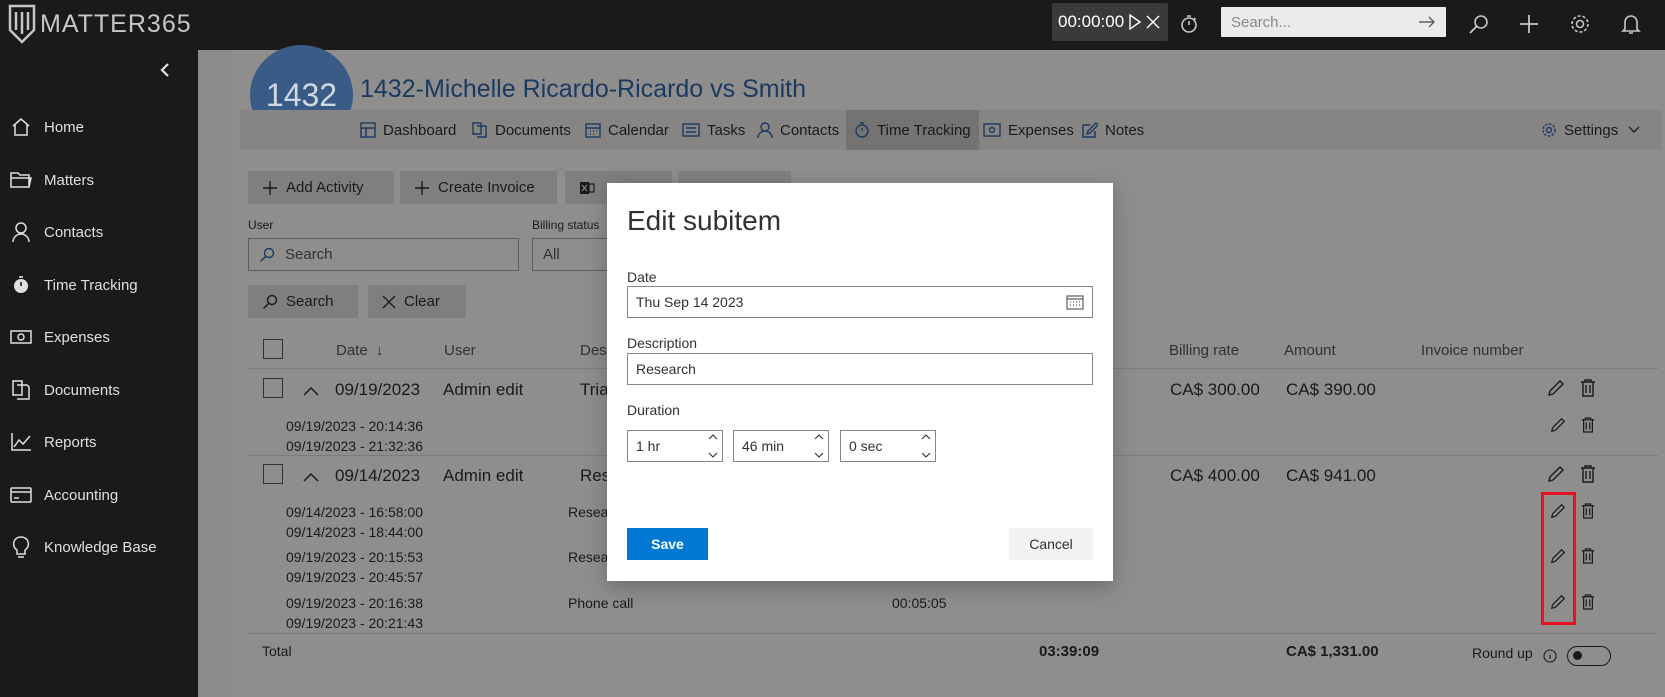 The height and width of the screenshot is (697, 1665). I want to click on tab-dashboard: Dashboard, so click(408, 130).